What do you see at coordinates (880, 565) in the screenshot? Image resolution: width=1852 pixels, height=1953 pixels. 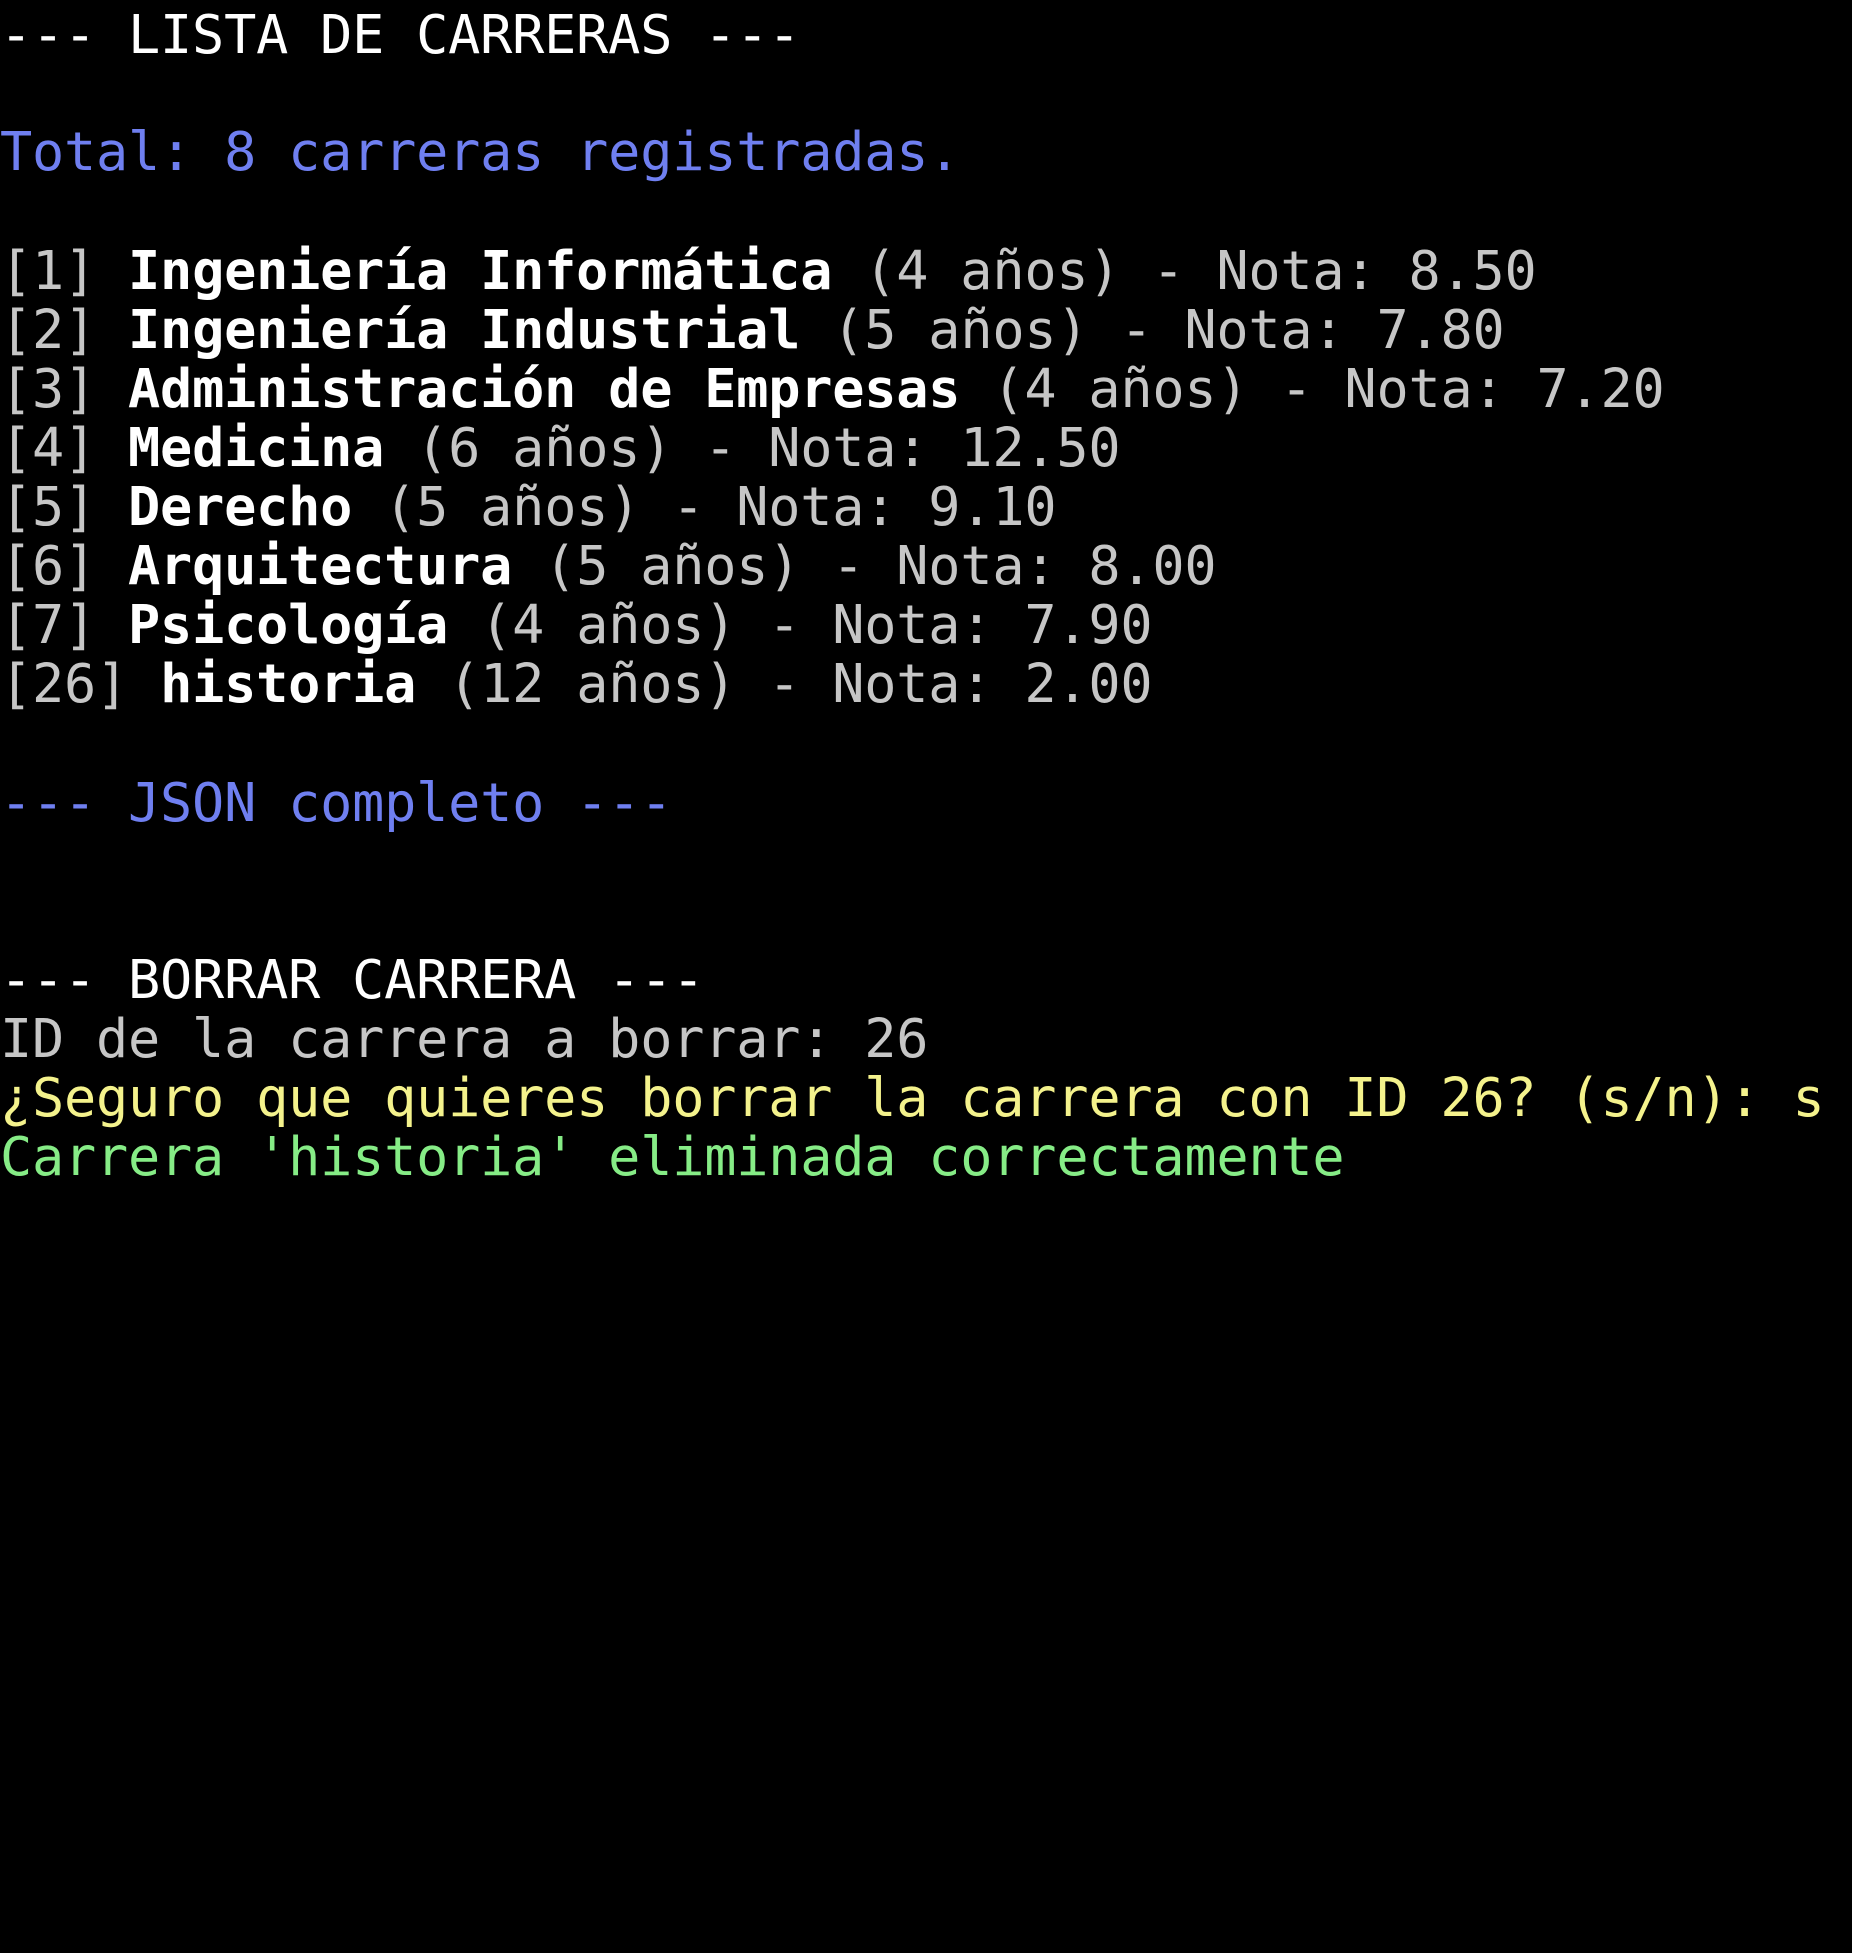 I see `career-details: (5 años) - Nota: 8.00` at bounding box center [880, 565].